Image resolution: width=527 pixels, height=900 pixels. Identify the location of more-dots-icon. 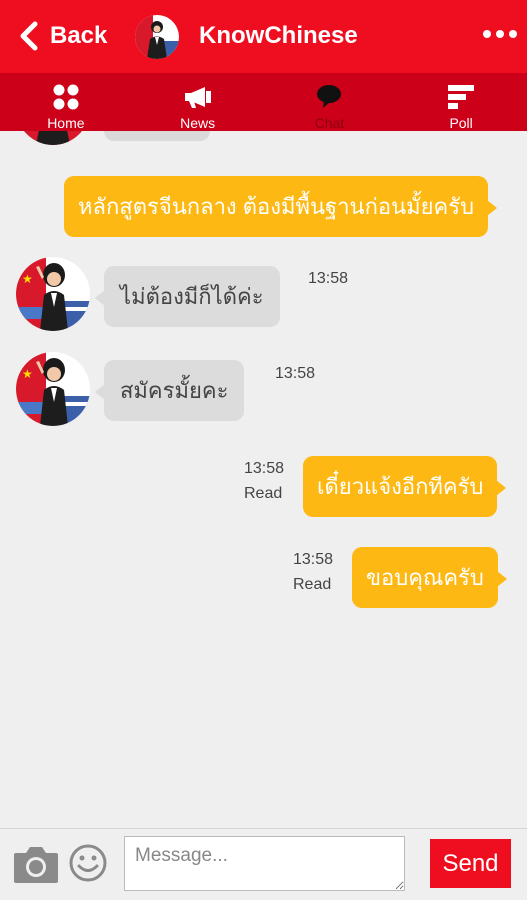
(487, 34).